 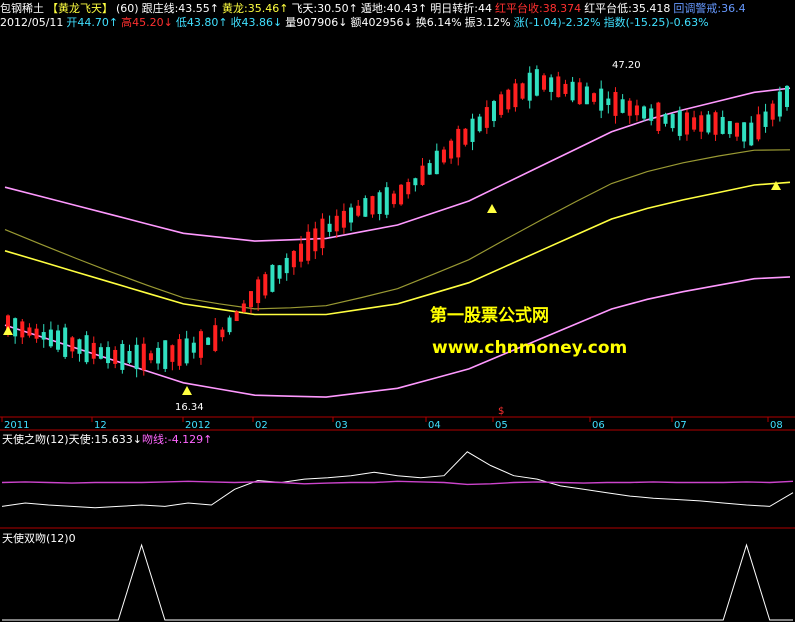 I want to click on tianshi-line, so click(x=397, y=480).